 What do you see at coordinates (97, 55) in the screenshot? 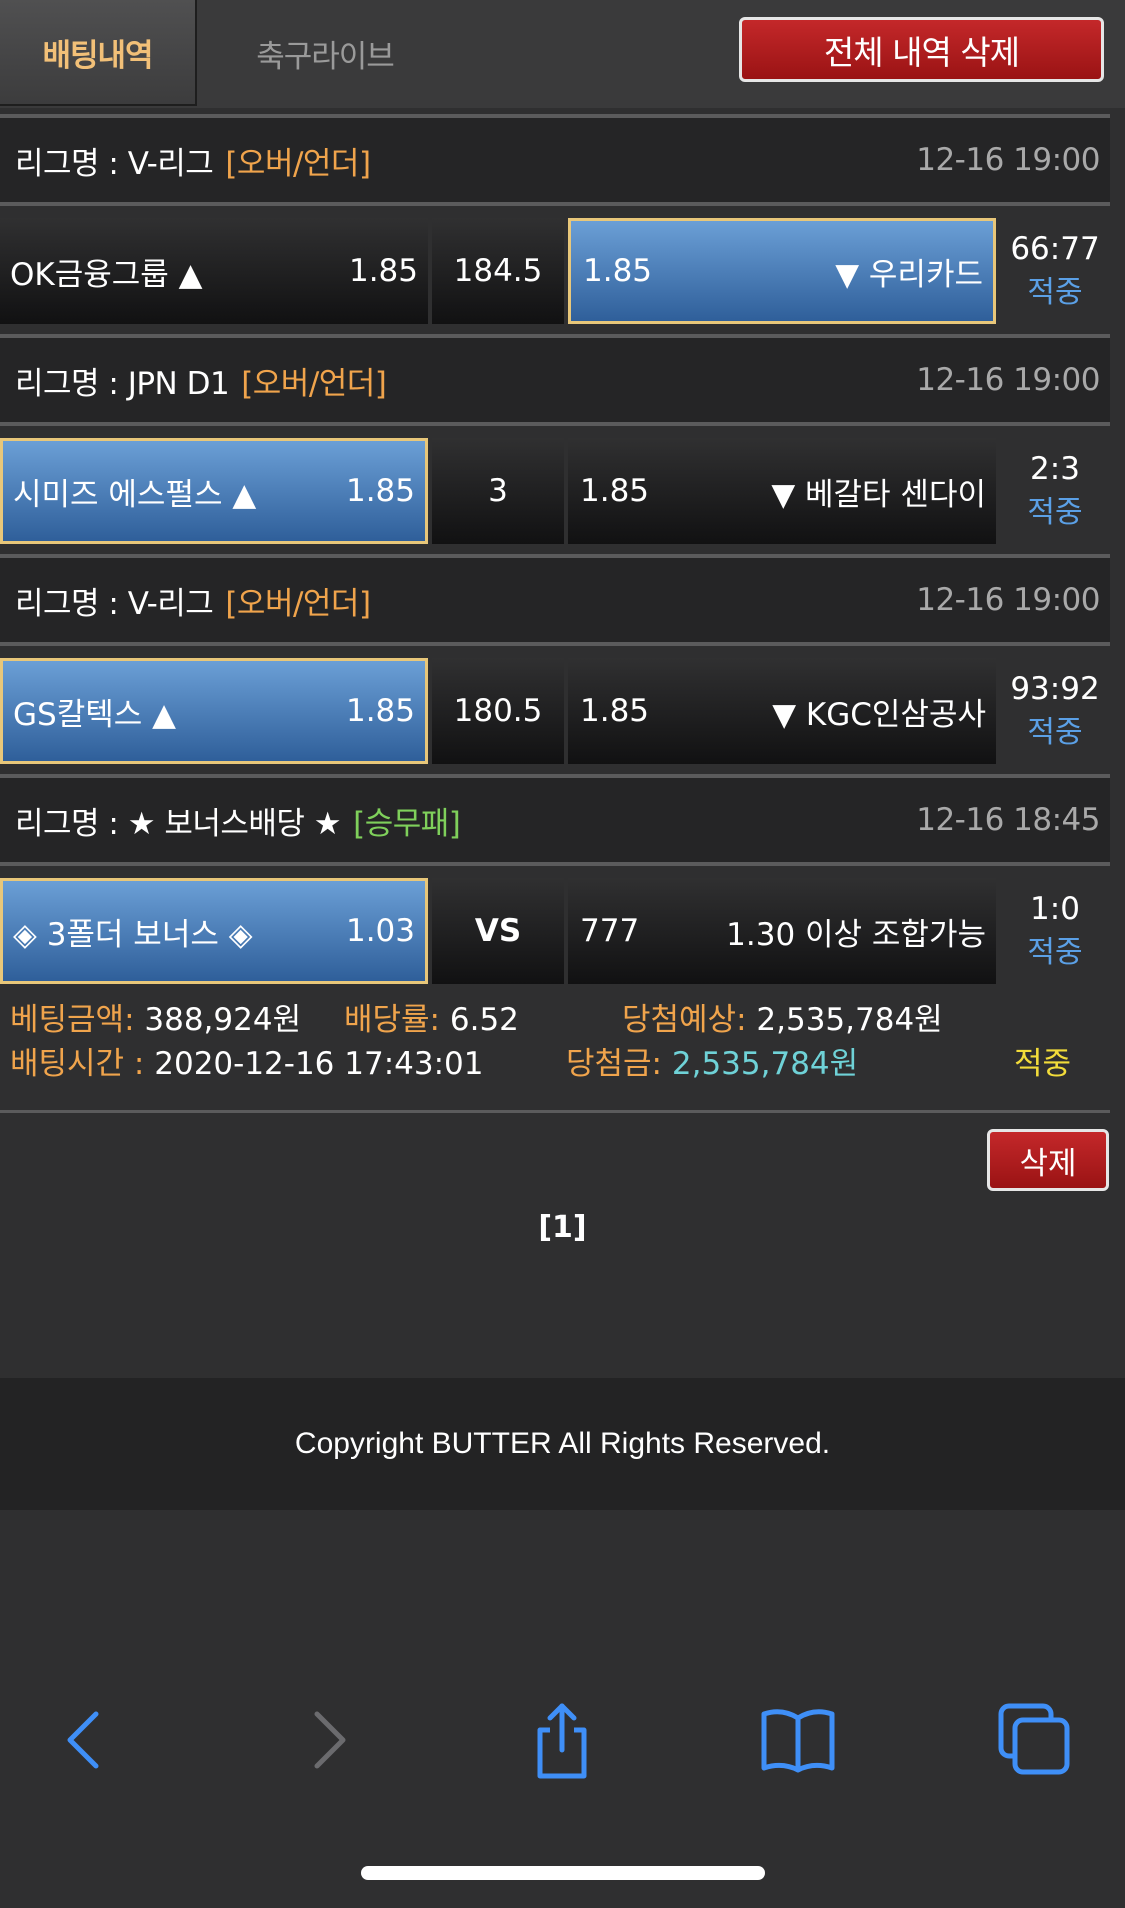
I see `tab-label: 배팅내역` at bounding box center [97, 55].